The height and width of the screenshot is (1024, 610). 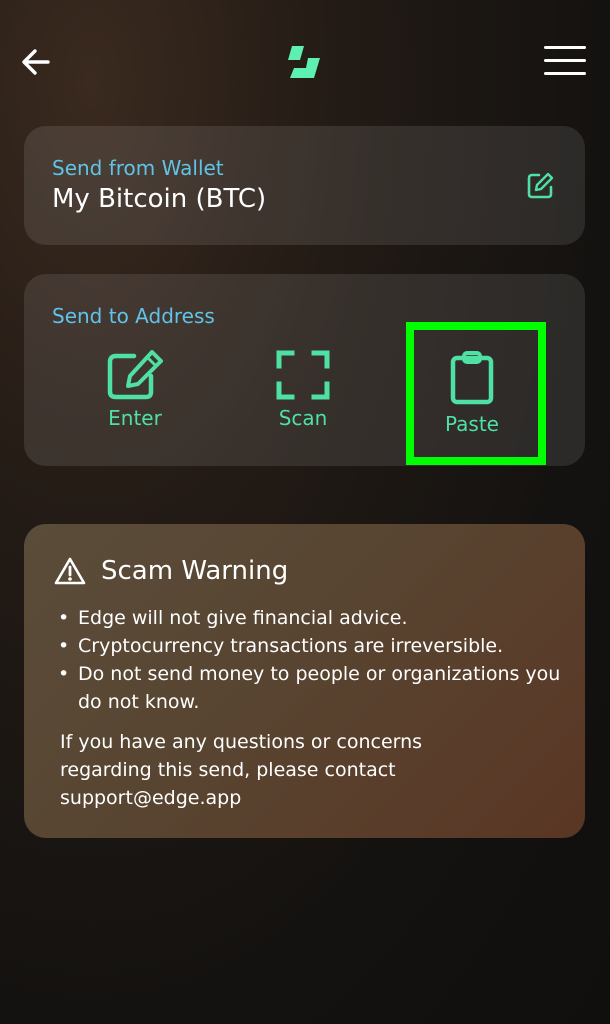 I want to click on top-bar, so click(x=305, y=60).